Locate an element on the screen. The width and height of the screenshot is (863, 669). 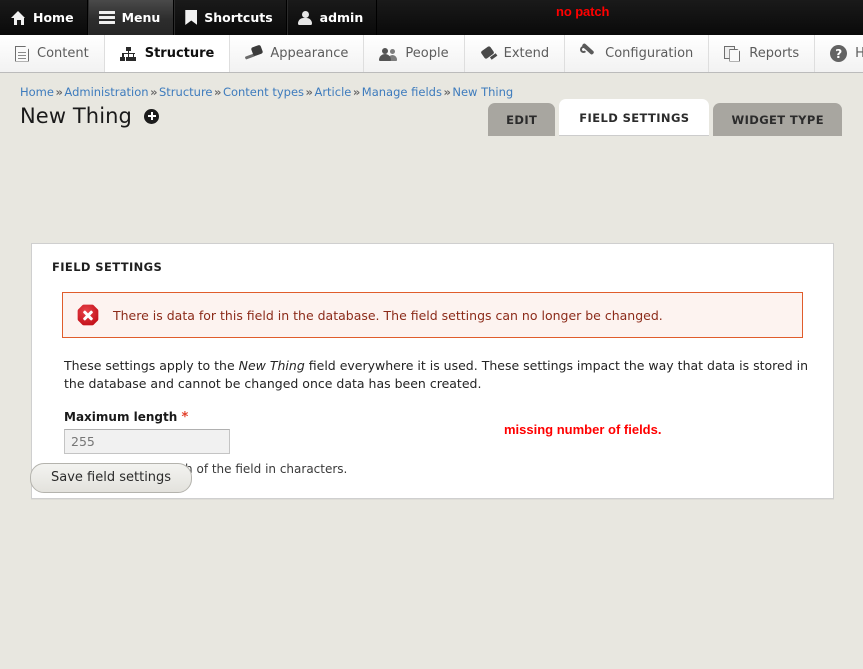
toolbar-item-menu: Menu is located at coordinates (131, 17).